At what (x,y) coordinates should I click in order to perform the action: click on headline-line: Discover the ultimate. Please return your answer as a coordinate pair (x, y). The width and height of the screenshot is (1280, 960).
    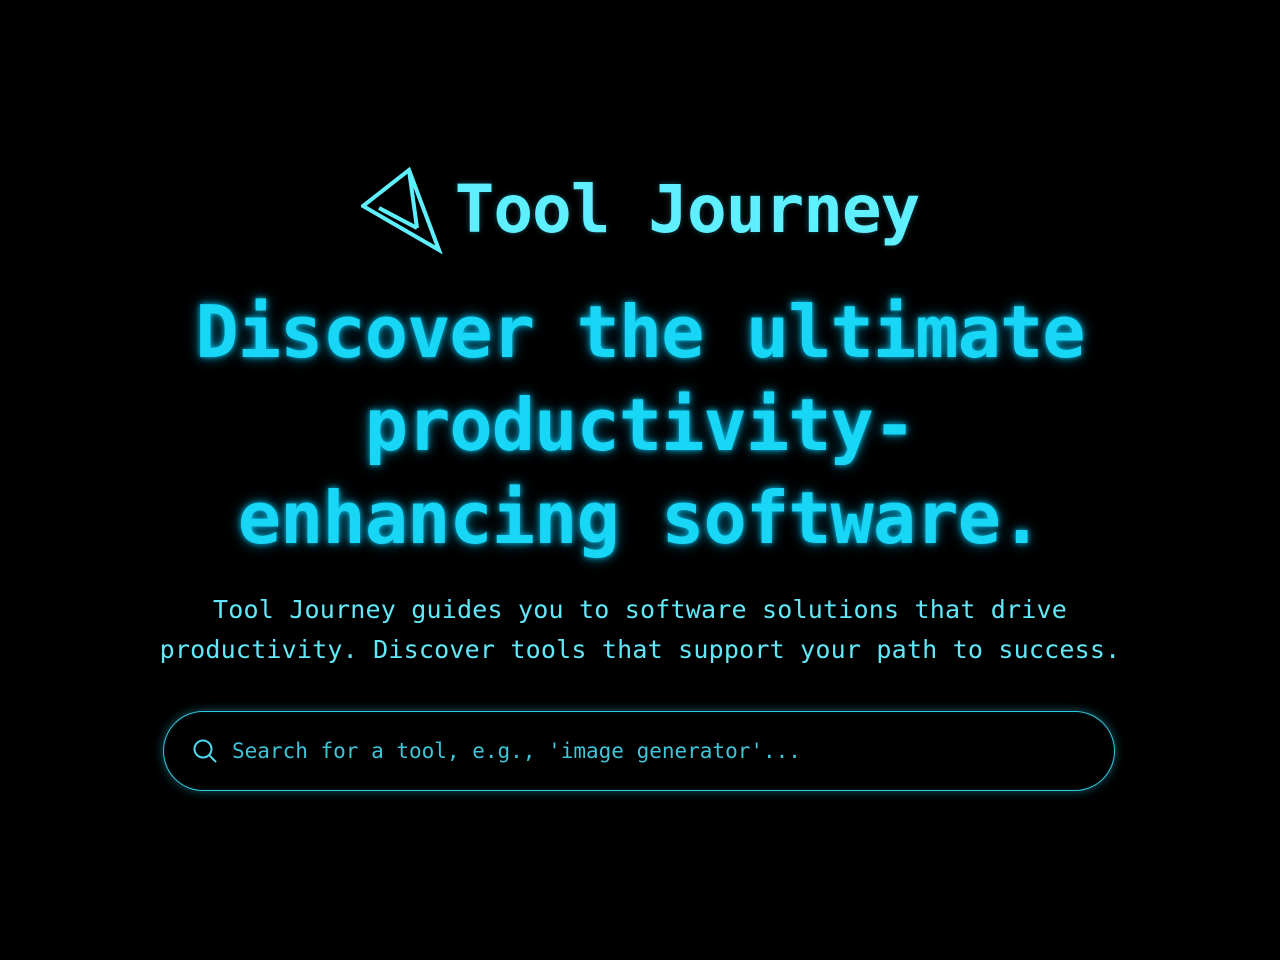
    Looking at the image, I should click on (640, 332).